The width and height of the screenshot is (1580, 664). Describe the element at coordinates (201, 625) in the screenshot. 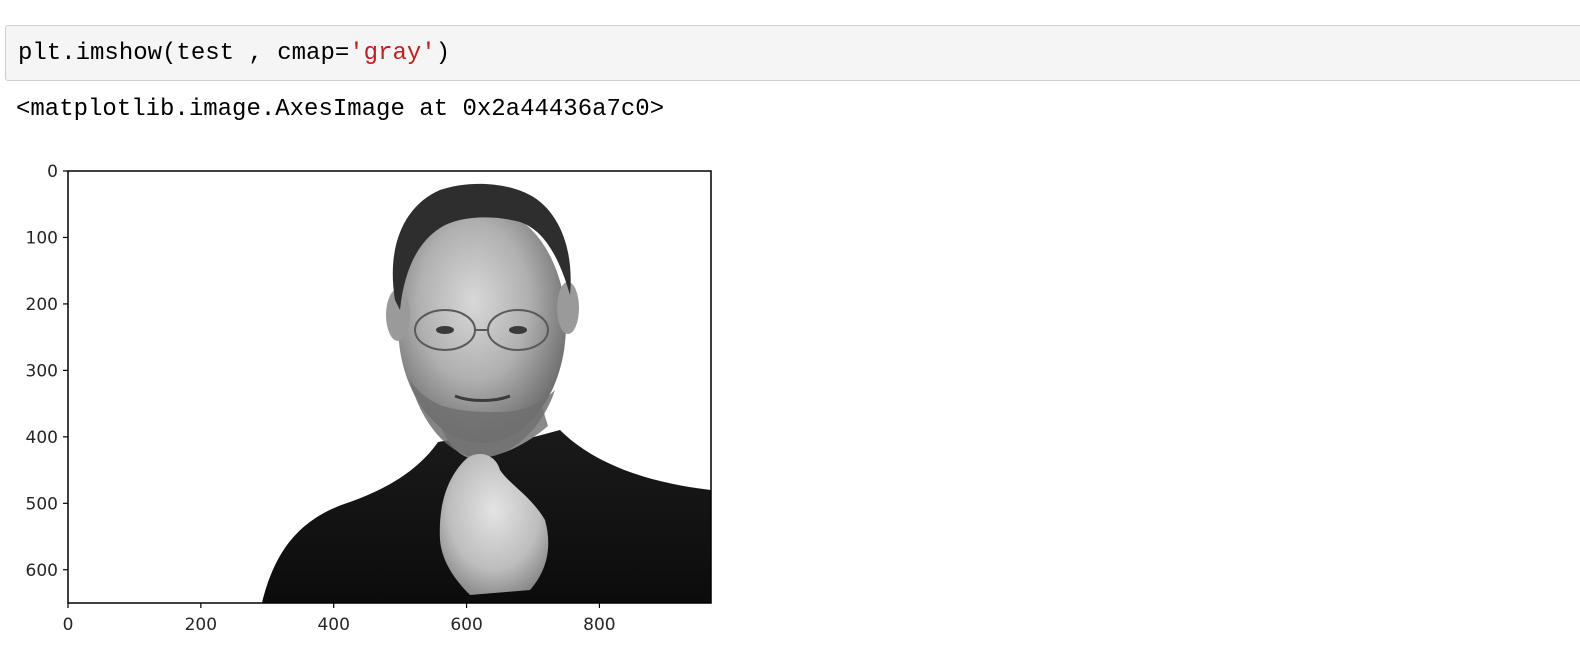

I see `x-tick-label: 200` at that location.